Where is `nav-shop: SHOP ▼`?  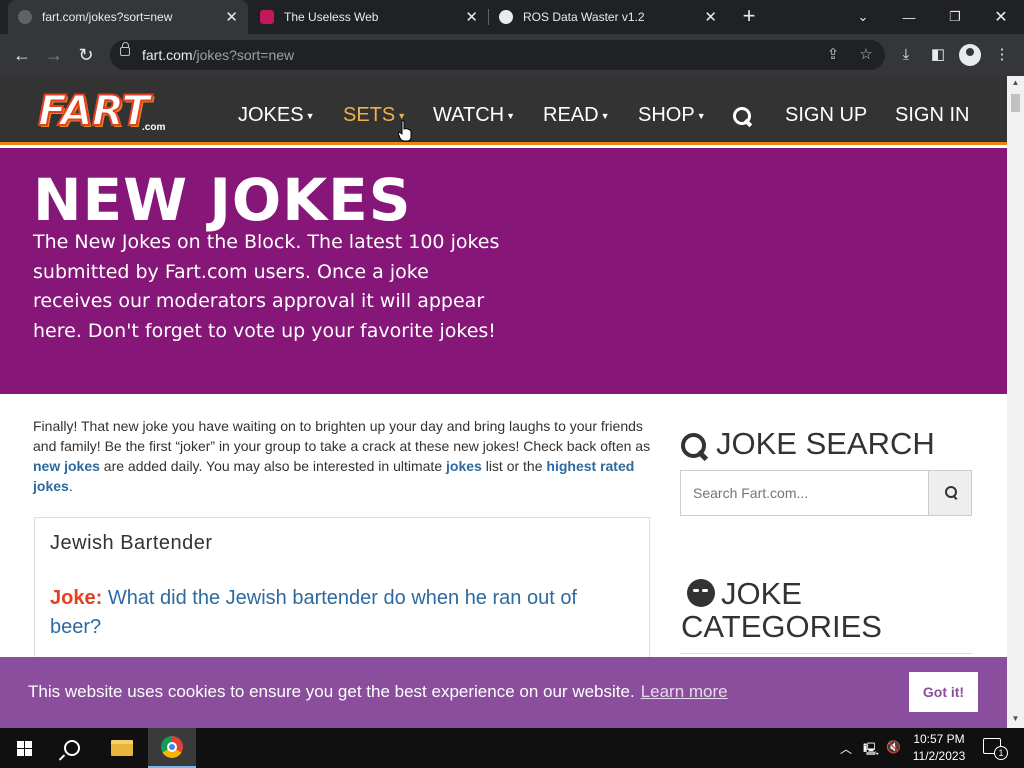
nav-shop: SHOP ▼ is located at coordinates (672, 115).